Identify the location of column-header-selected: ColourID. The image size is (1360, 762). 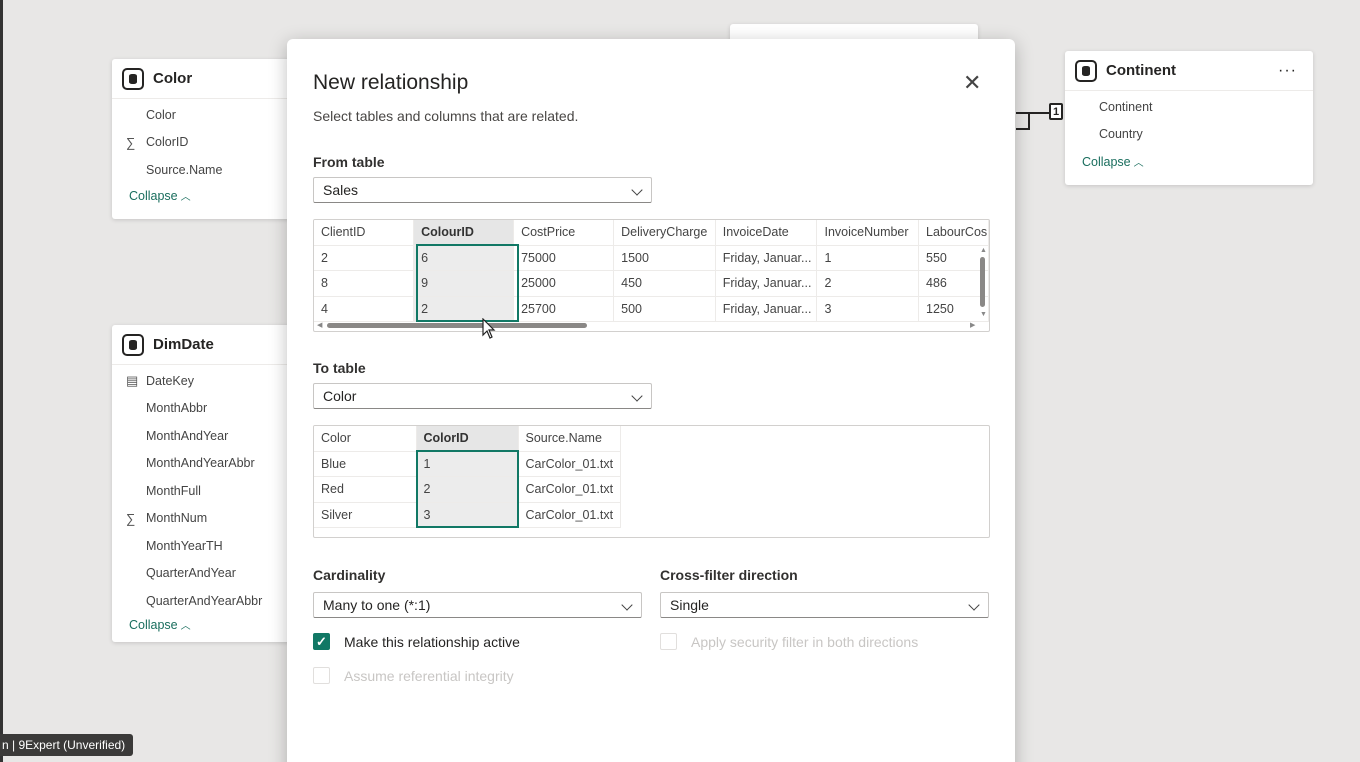
(464, 233).